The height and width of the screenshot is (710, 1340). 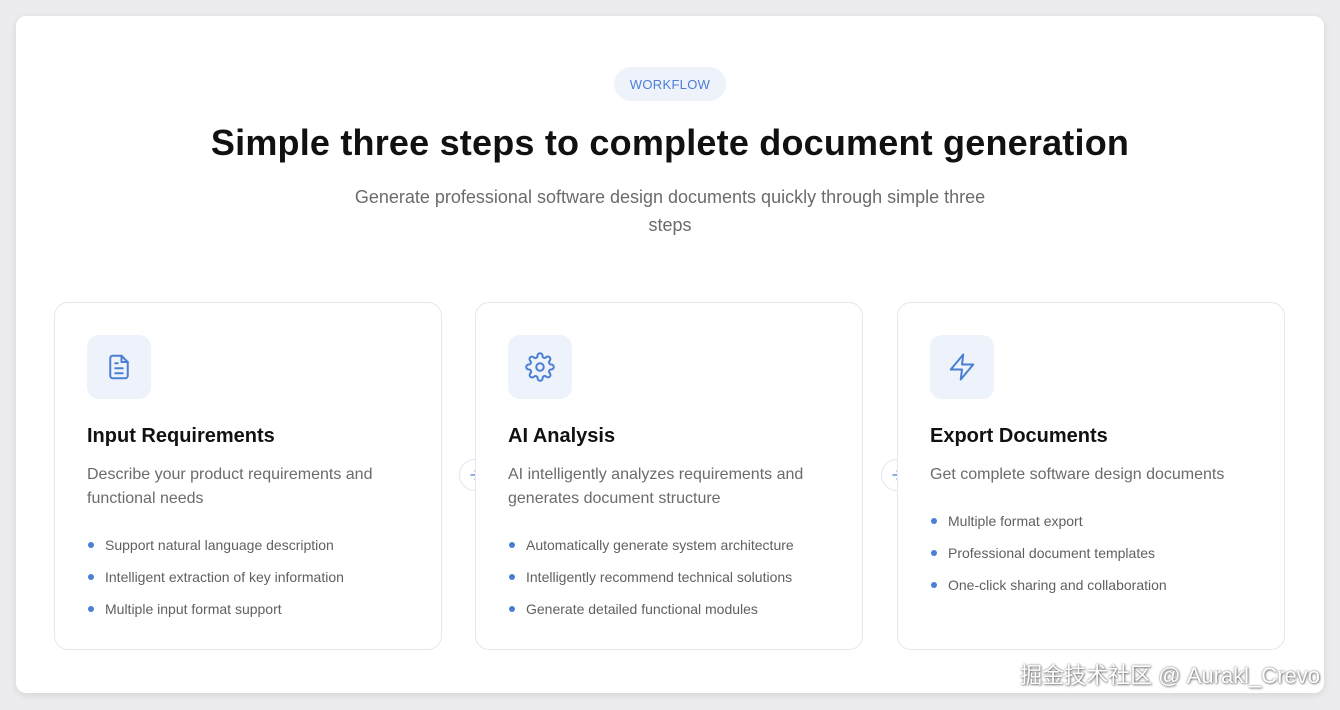 I want to click on section-badge: WORKFLOW, so click(x=670, y=84).